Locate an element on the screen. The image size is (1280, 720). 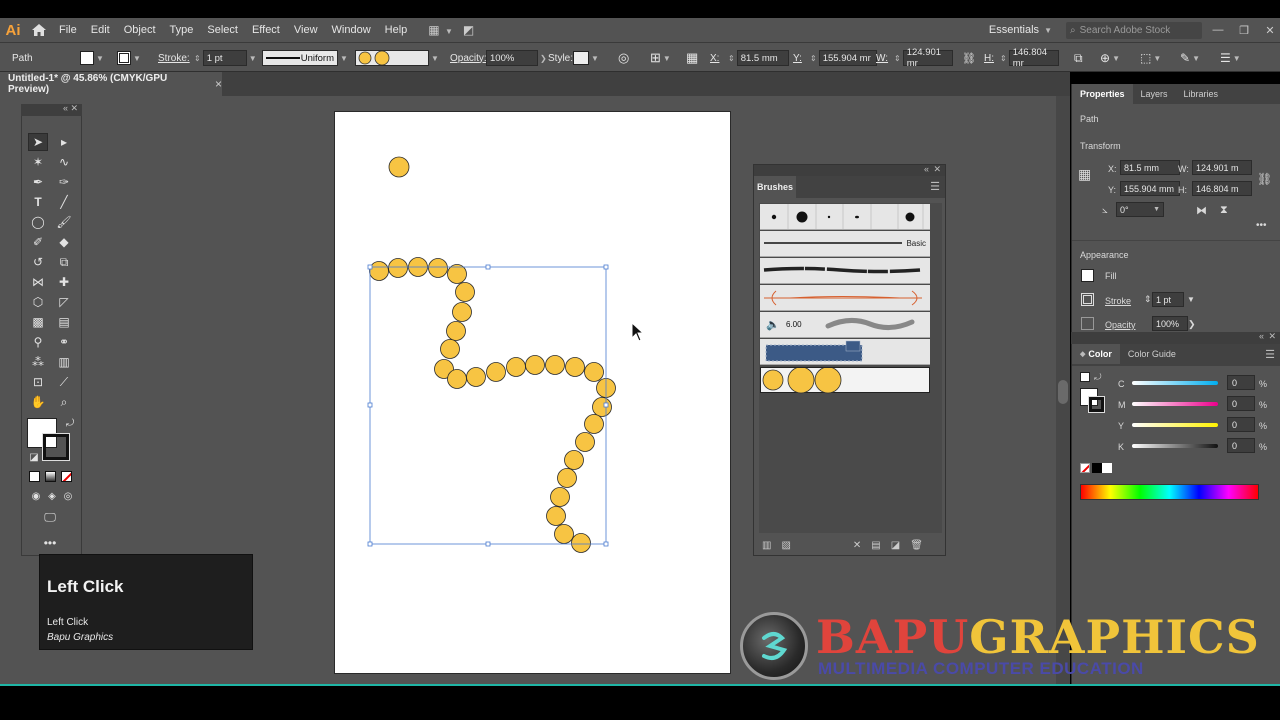
none-mode-icon is located at coordinates (66, 476).